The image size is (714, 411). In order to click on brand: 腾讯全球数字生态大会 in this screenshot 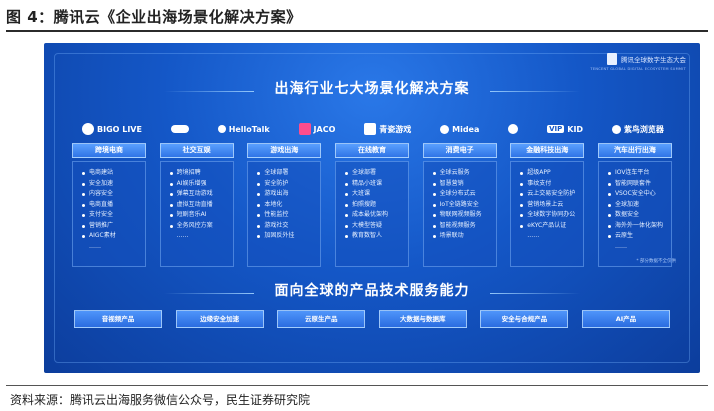, I will do `click(646, 59)`.